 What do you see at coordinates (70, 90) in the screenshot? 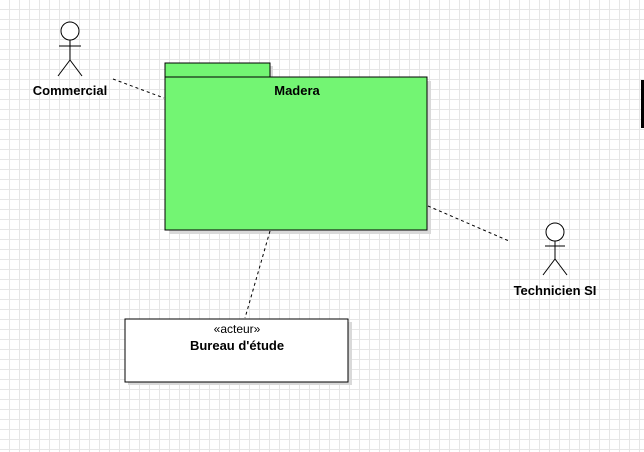
I see `actor-label-commercial: Commercial` at bounding box center [70, 90].